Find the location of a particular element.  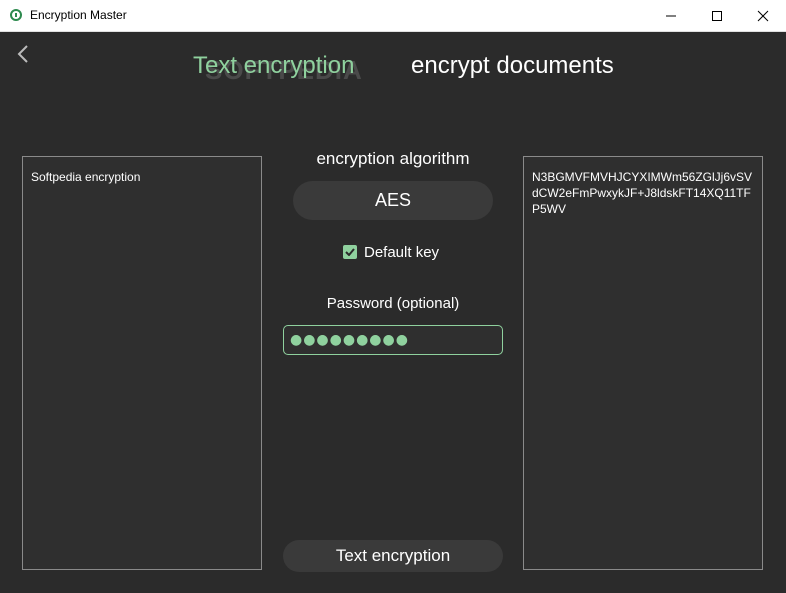

checkmark-icon is located at coordinates (350, 252).